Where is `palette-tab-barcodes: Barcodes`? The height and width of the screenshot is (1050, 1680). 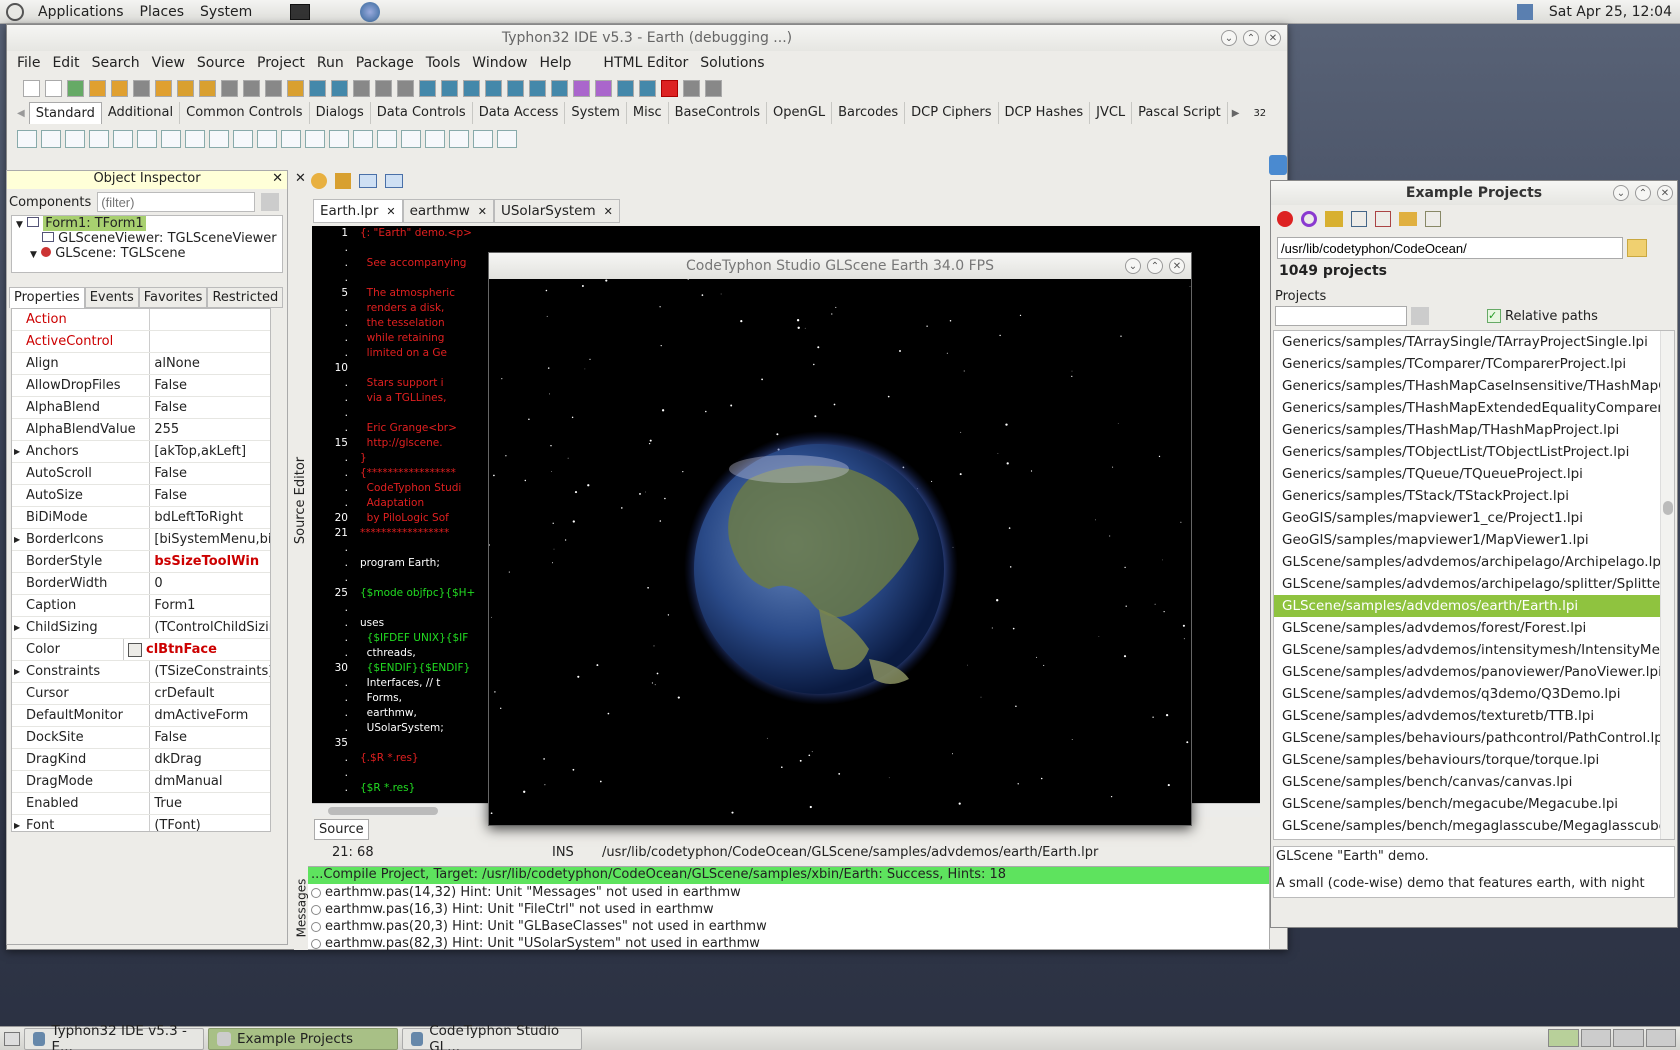 palette-tab-barcodes: Barcodes is located at coordinates (869, 113).